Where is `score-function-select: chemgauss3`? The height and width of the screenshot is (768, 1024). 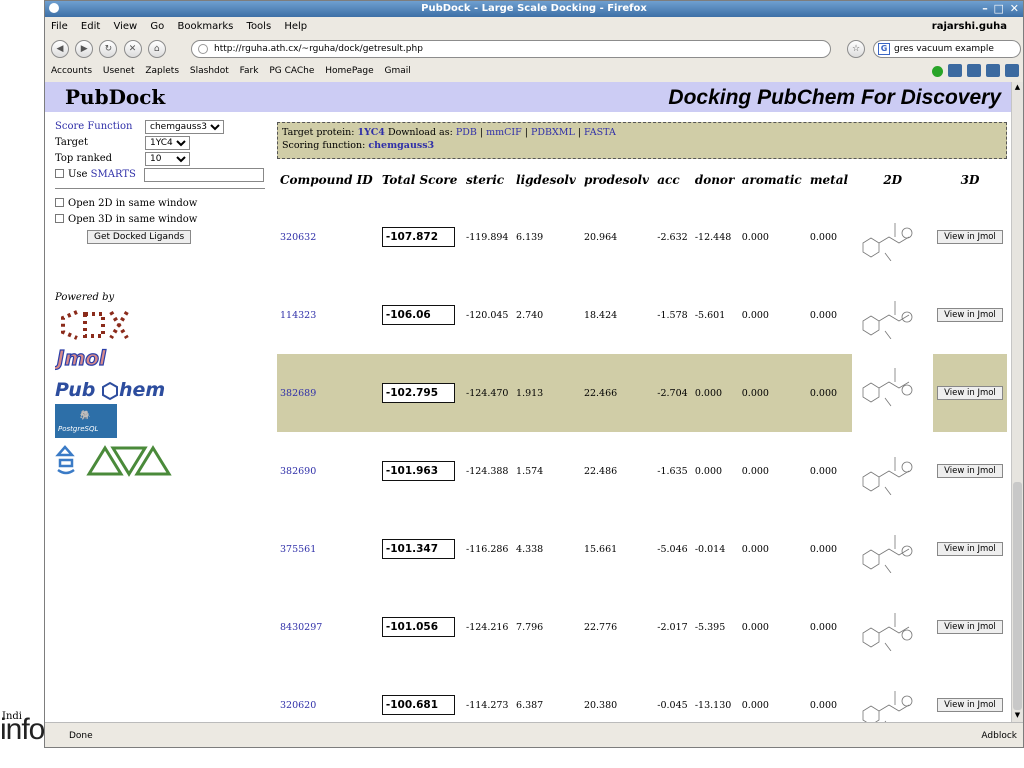
score-function-select: chemgauss3 is located at coordinates (184, 127).